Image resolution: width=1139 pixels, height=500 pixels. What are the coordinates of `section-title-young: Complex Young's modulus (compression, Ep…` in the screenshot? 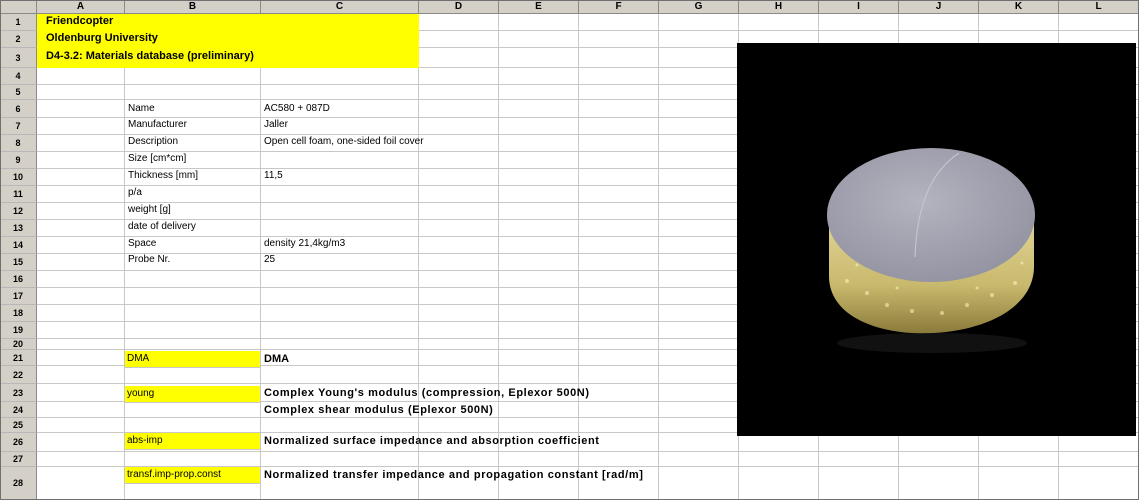 It's located at (427, 393).